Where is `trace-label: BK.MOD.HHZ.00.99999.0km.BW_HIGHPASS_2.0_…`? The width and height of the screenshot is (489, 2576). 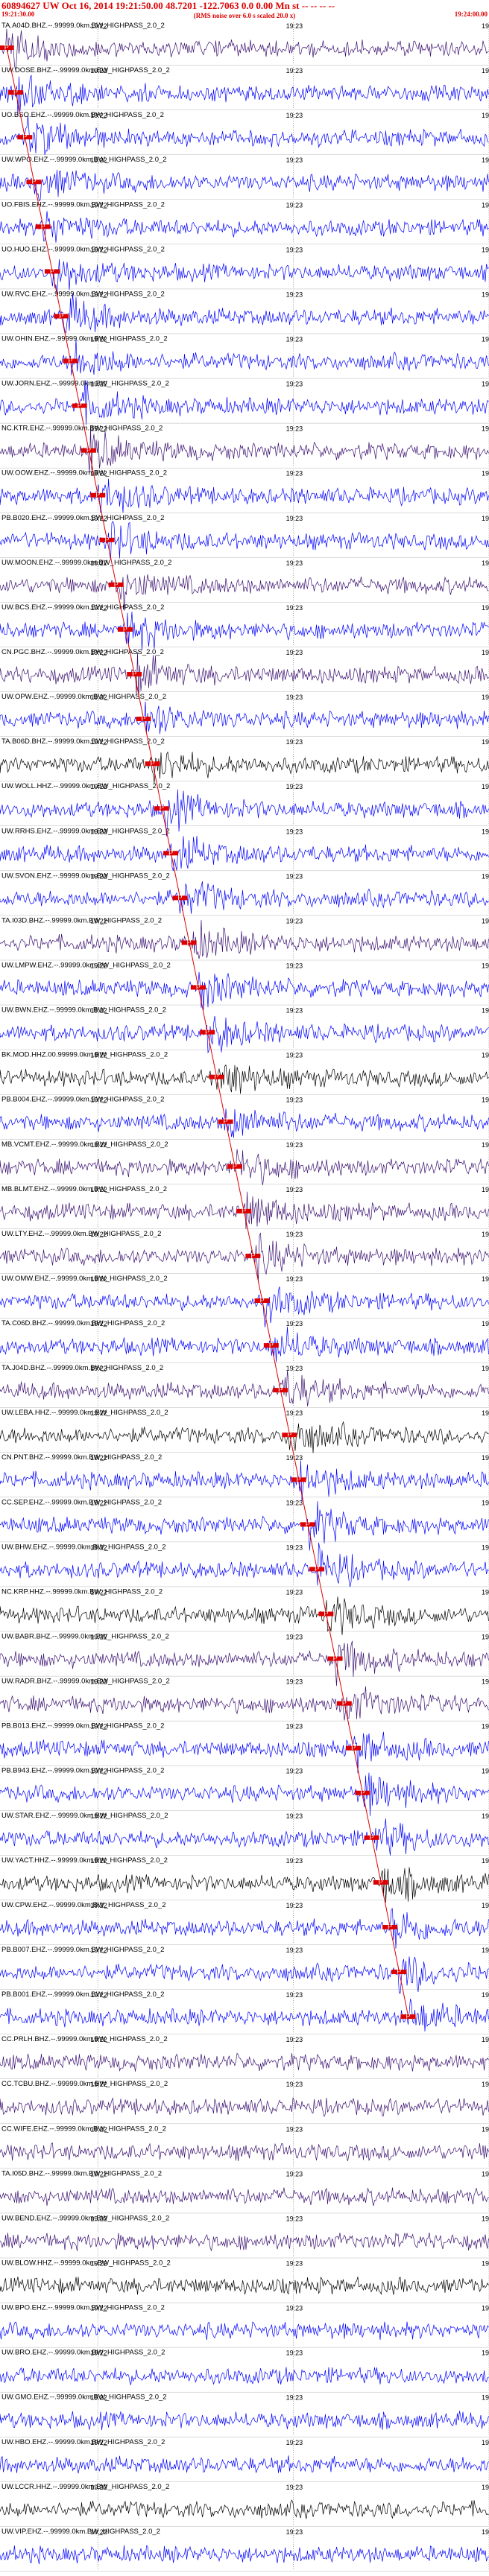
trace-label: BK.MOD.HHZ.00.99999.0km.BW_HIGHPASS_2.0_… is located at coordinates (84, 1055).